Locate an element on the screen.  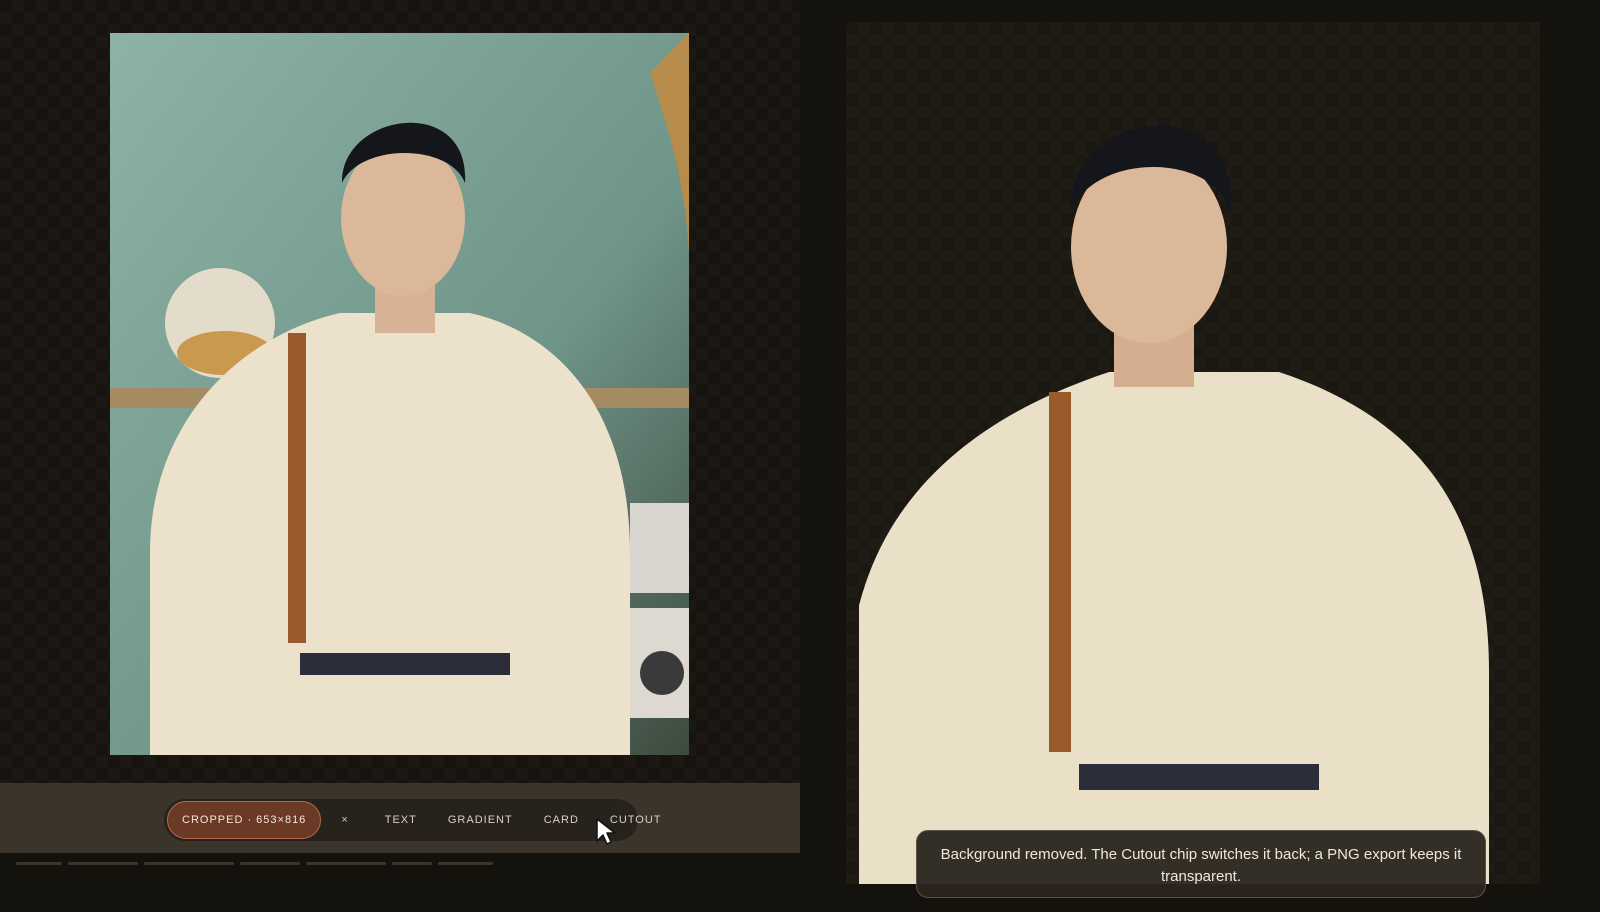
cropped-chip: CROPPED · 653×816 is located at coordinates (244, 820).